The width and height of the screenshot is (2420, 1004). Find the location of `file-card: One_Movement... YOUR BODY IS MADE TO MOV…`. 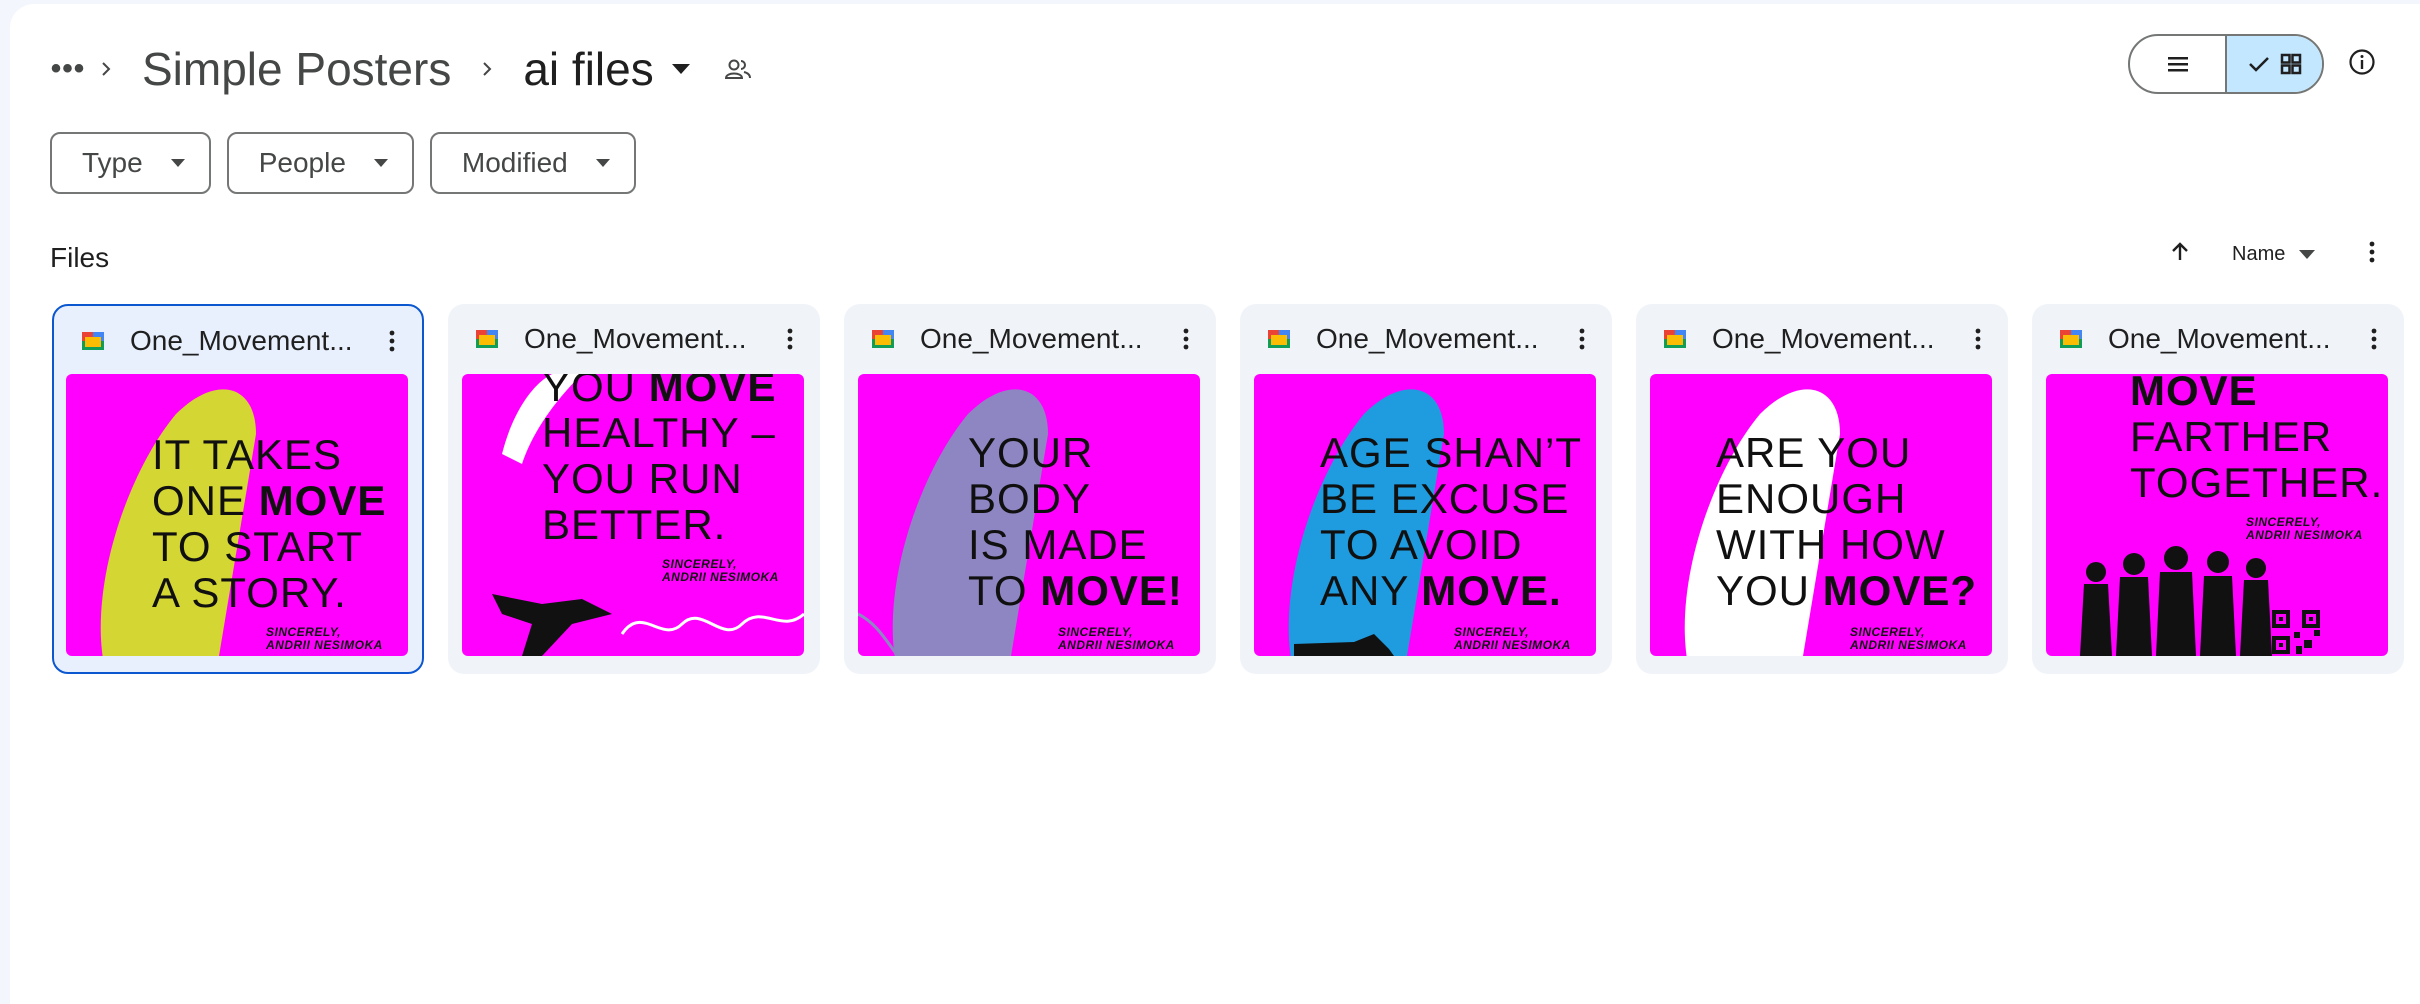

file-card: One_Movement... YOUR BODY IS MADE TO MOV… is located at coordinates (1030, 489).